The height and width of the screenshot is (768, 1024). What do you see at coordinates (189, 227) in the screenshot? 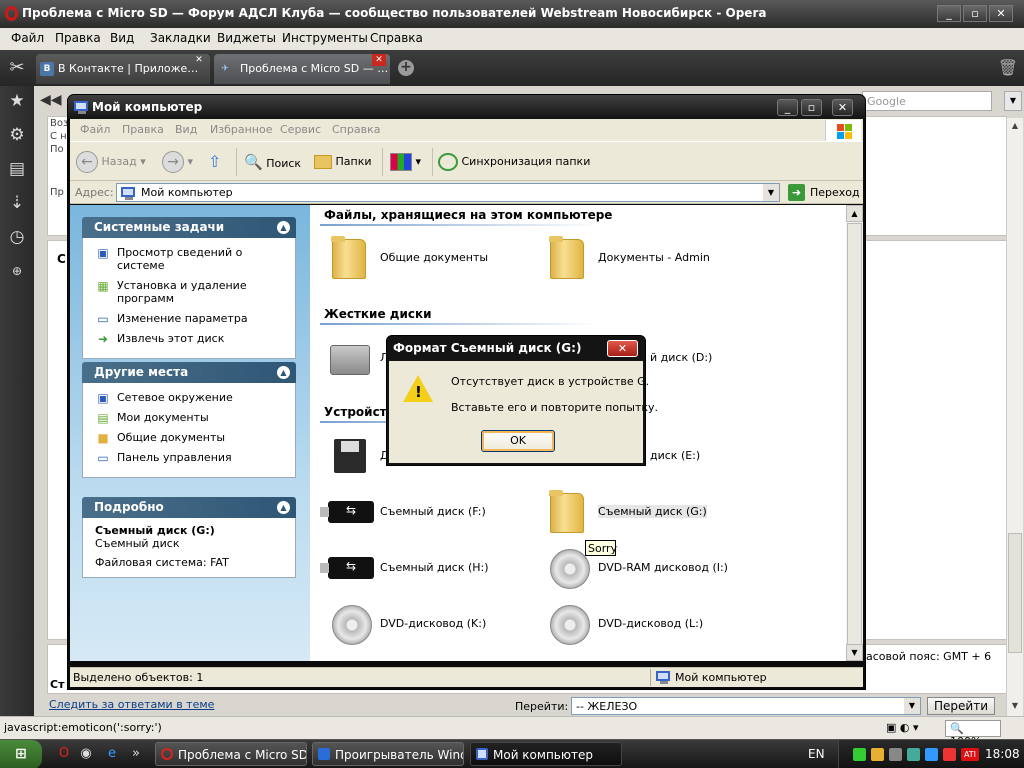
I see `system-tasks-header: Системные задачи ▲` at bounding box center [189, 227].